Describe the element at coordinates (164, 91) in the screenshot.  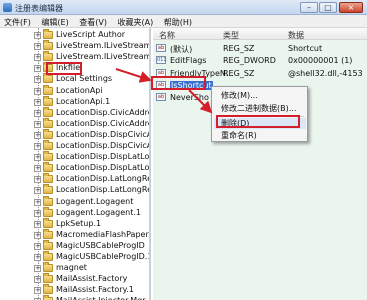
I see `annotation-arrows` at that location.